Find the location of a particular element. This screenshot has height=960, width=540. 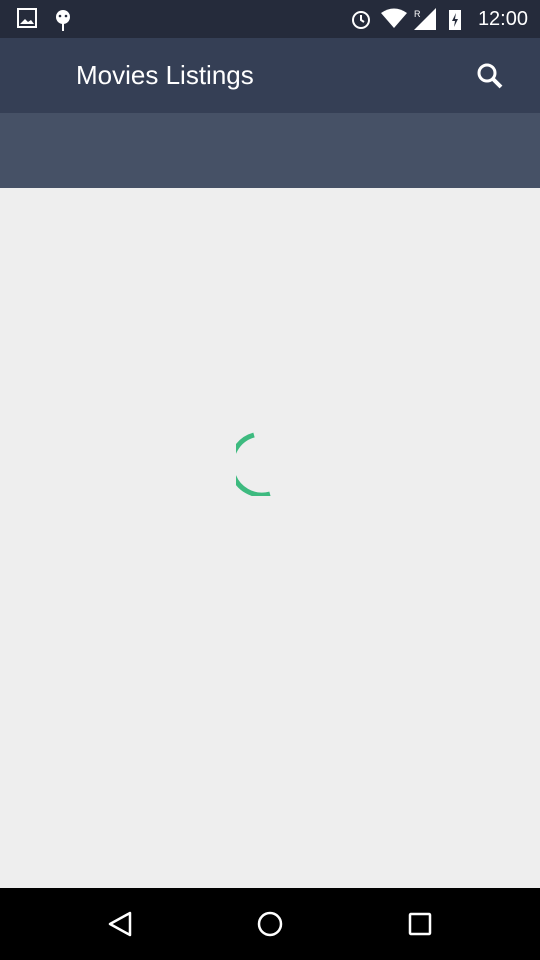

signal-icon: R is located at coordinates (425, 19).